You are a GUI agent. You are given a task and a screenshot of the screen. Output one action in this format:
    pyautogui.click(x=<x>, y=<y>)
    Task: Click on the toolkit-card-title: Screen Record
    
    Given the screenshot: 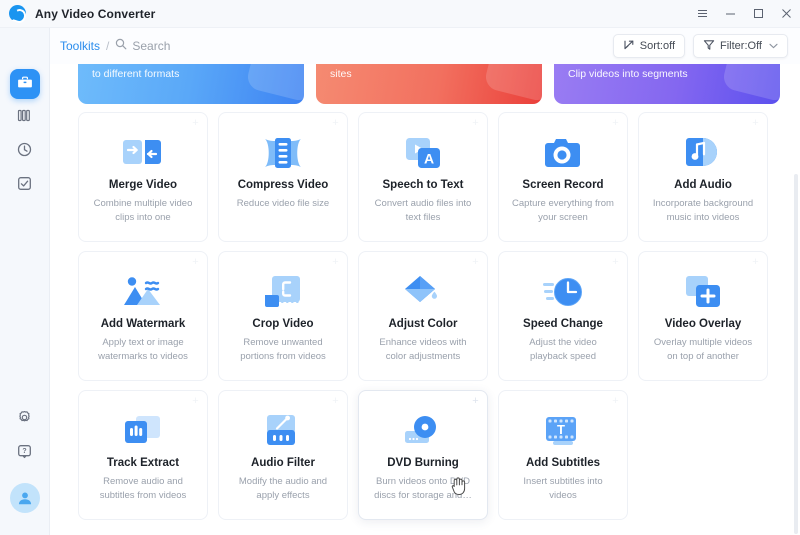 What is the action you would take?
    pyautogui.click(x=563, y=185)
    